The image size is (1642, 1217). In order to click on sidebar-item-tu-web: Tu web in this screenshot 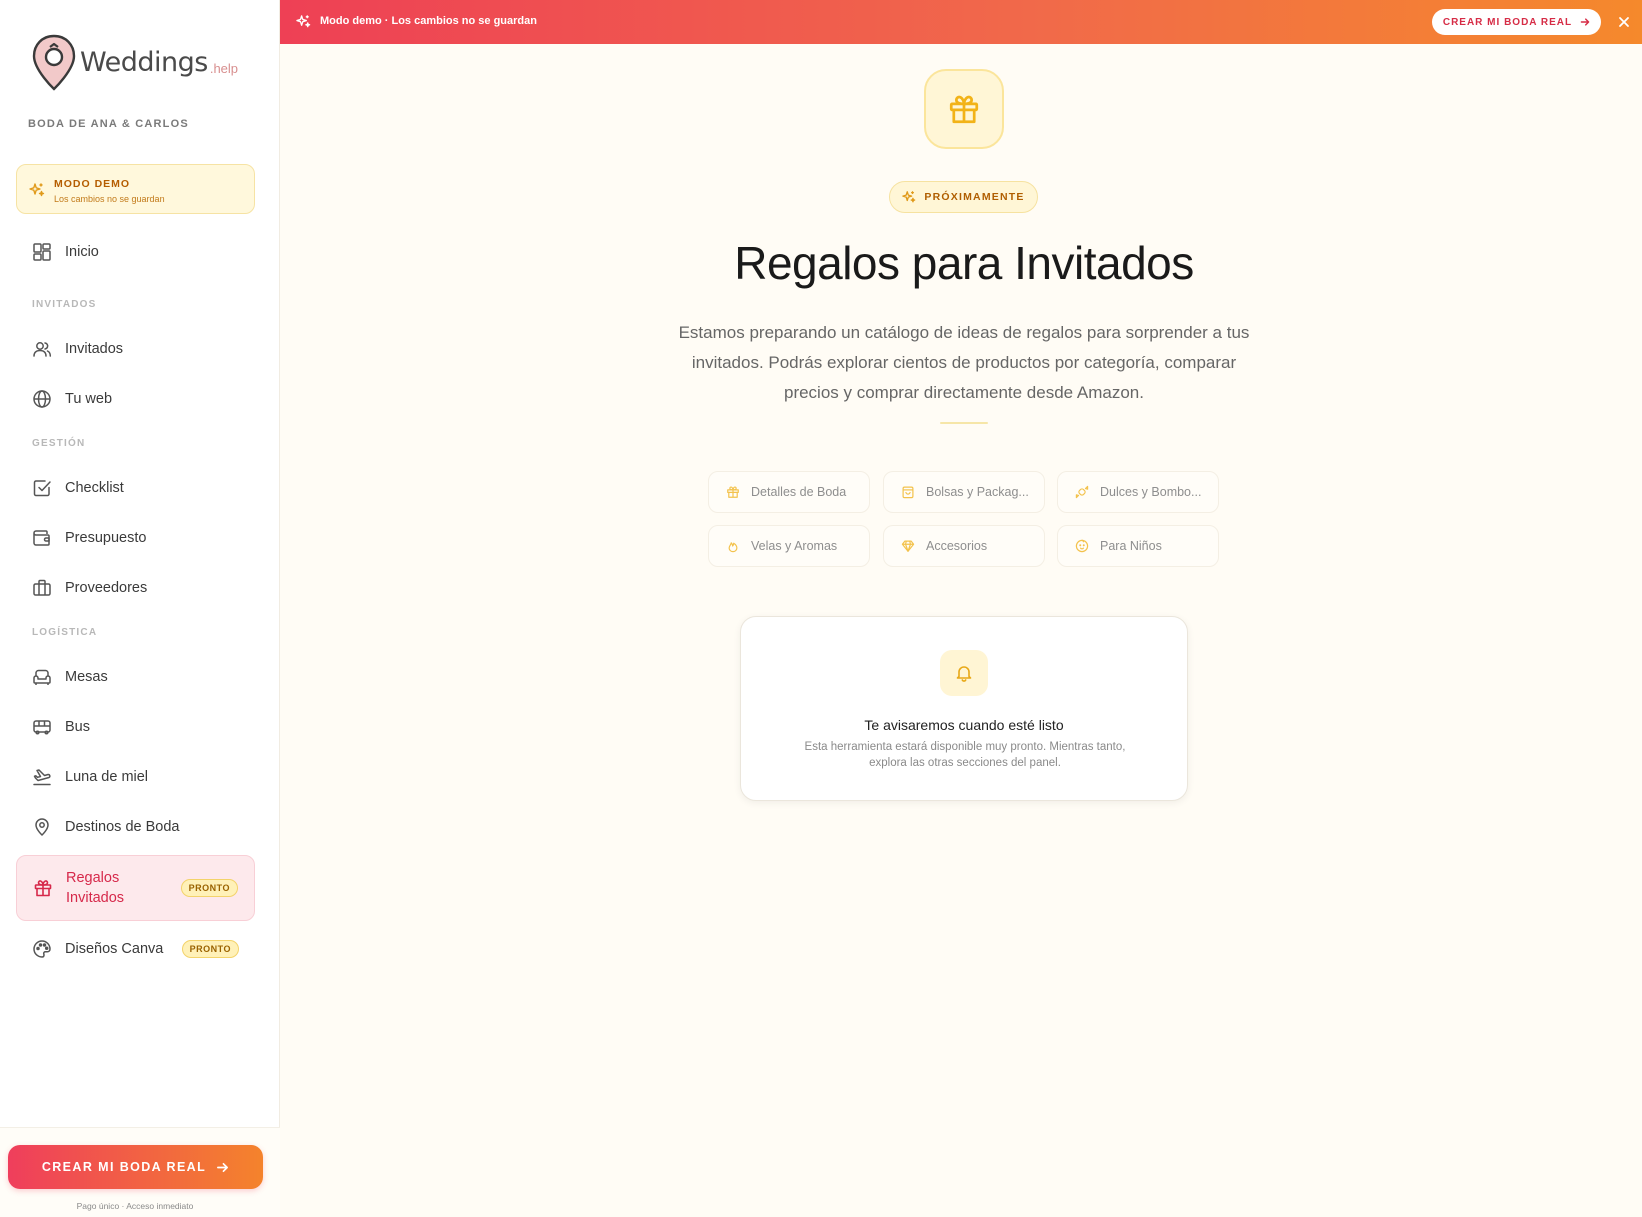, I will do `click(135, 399)`.